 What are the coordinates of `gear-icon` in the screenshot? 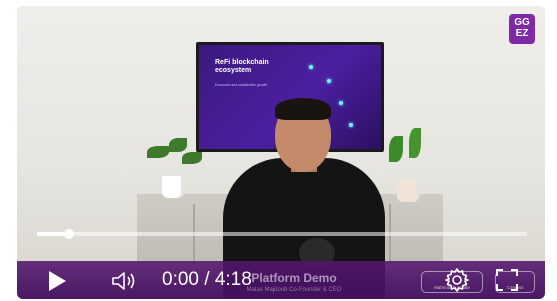 It's located at (457, 280).